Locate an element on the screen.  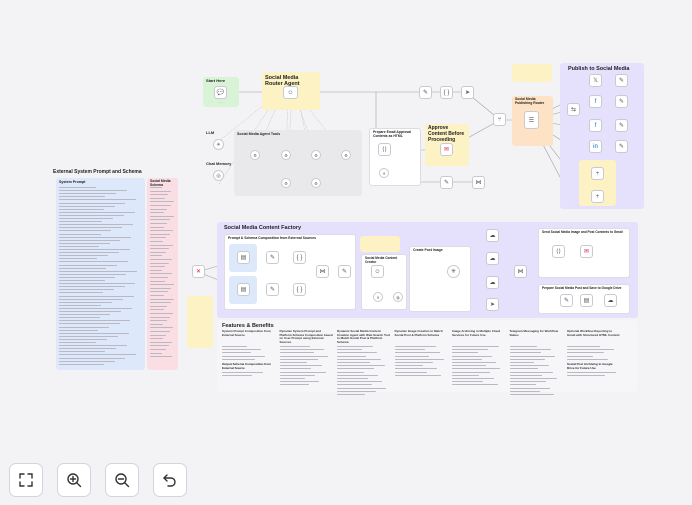
gmail-send-node: ✉ is located at coordinates (586, 251).